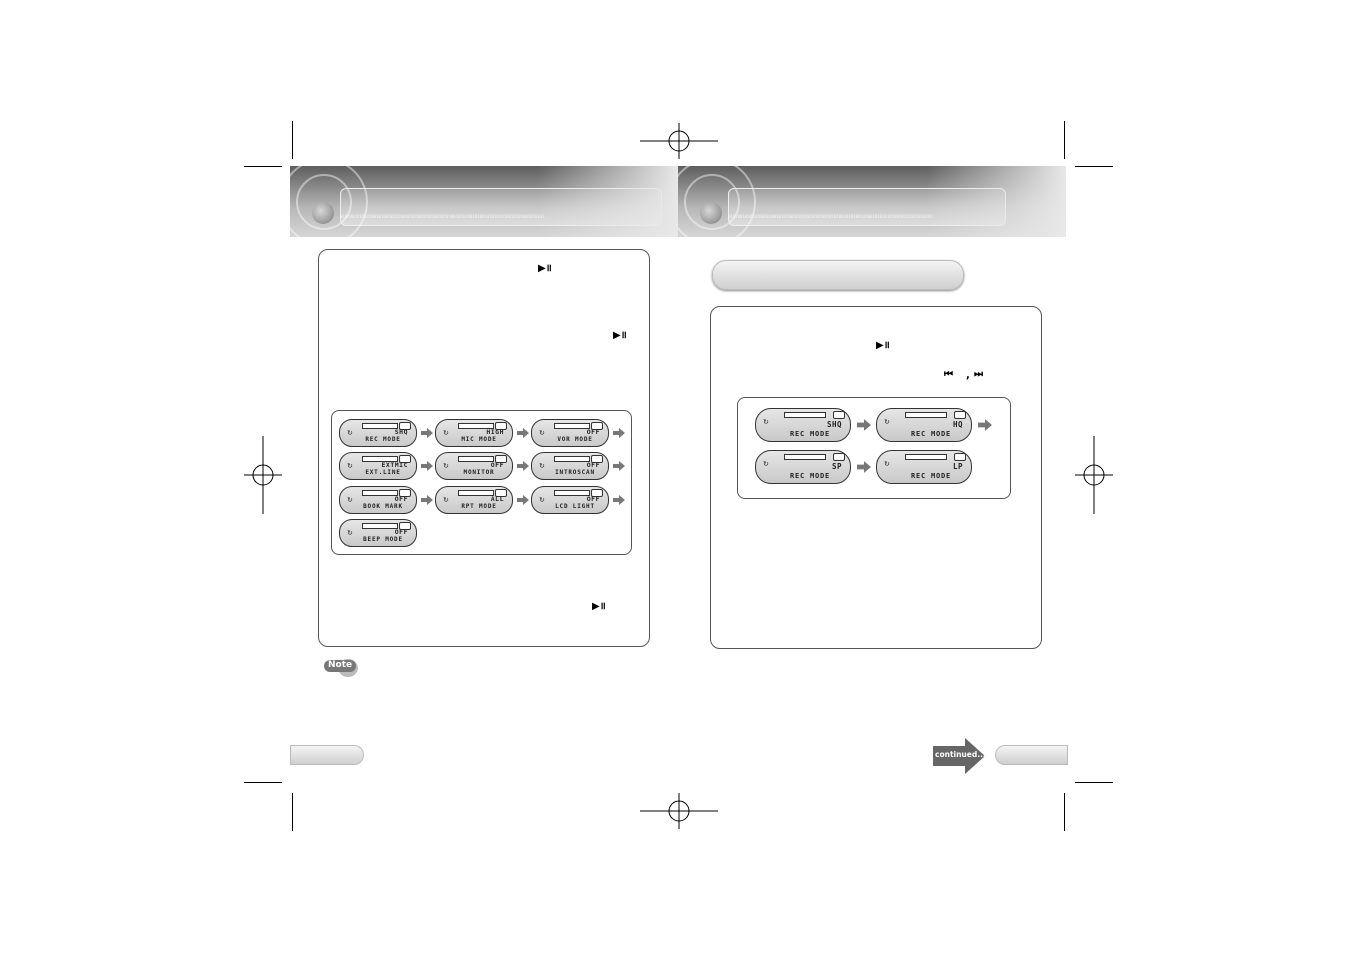  I want to click on lcd-label: EXT.LINE, so click(383, 472).